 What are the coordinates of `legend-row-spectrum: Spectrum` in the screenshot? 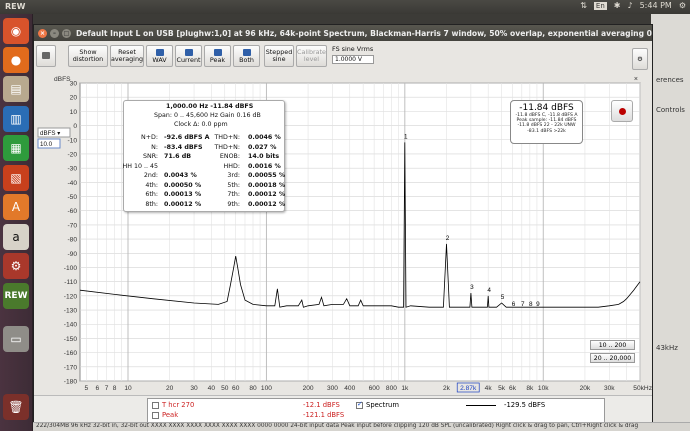 It's located at (377, 404).